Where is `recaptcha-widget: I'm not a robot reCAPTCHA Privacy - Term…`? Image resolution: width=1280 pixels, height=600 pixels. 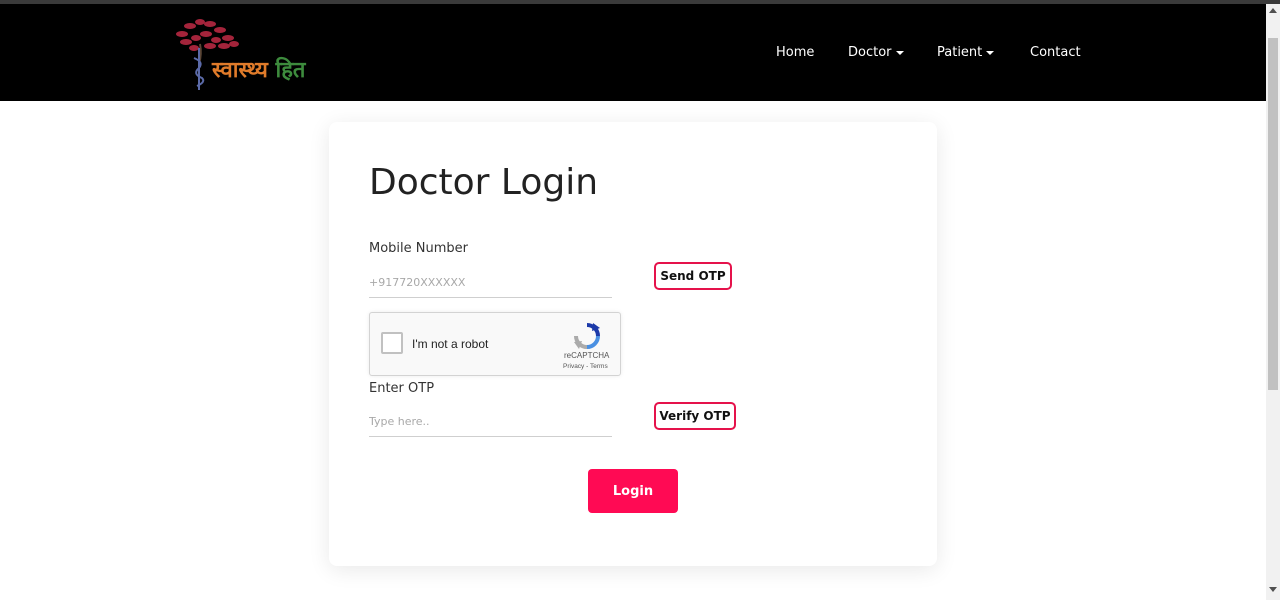
recaptcha-widget: I'm not a robot reCAPTCHA Privacy - Term… is located at coordinates (495, 344).